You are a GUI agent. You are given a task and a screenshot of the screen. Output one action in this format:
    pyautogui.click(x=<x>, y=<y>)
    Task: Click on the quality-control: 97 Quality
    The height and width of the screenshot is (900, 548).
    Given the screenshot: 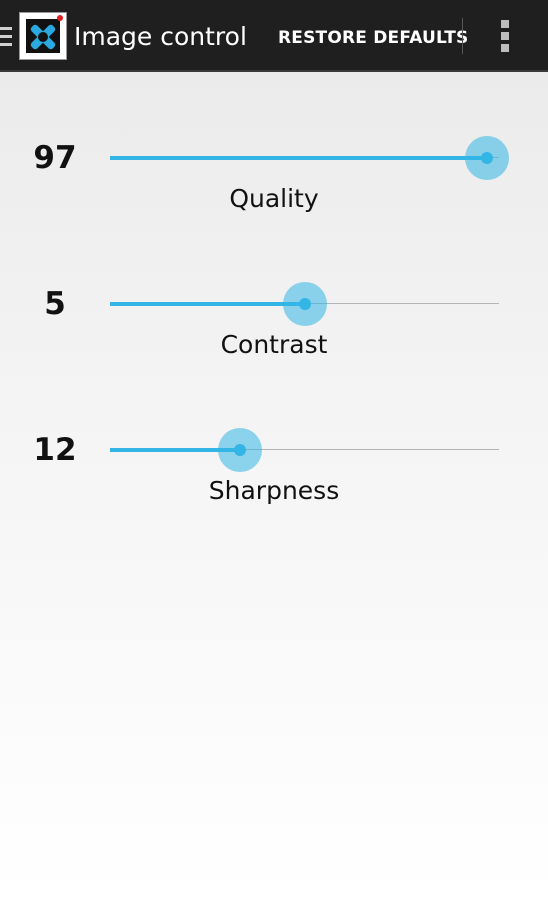 What is the action you would take?
    pyautogui.click(x=274, y=188)
    